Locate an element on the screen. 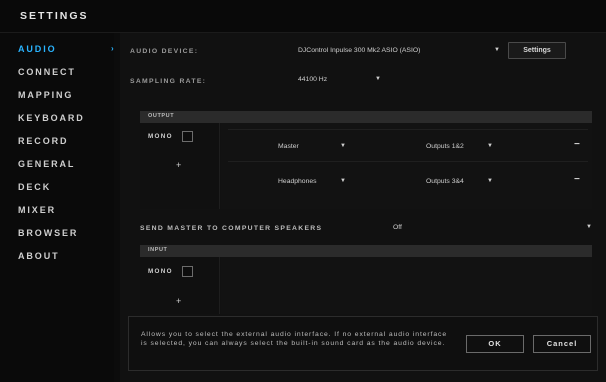 Image resolution: width=606 pixels, height=382 pixels. sidebar-item-label: MIXER is located at coordinates (37, 210).